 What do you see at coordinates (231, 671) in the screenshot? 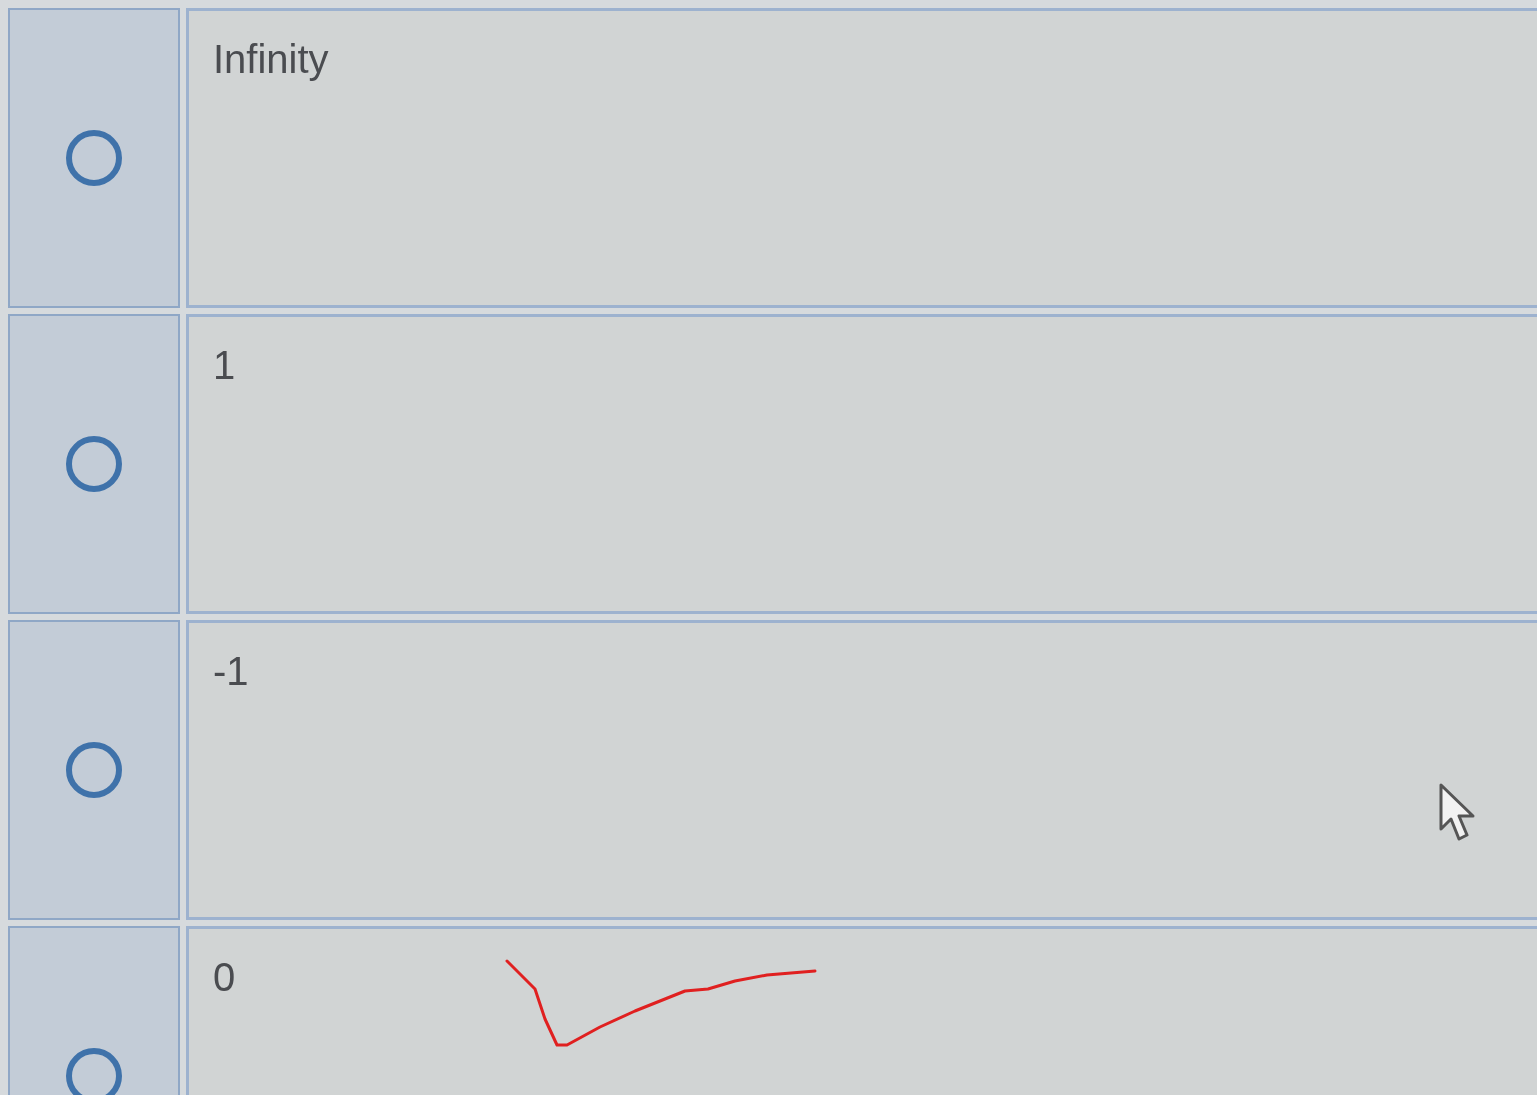
I see `option-label: -1` at bounding box center [231, 671].